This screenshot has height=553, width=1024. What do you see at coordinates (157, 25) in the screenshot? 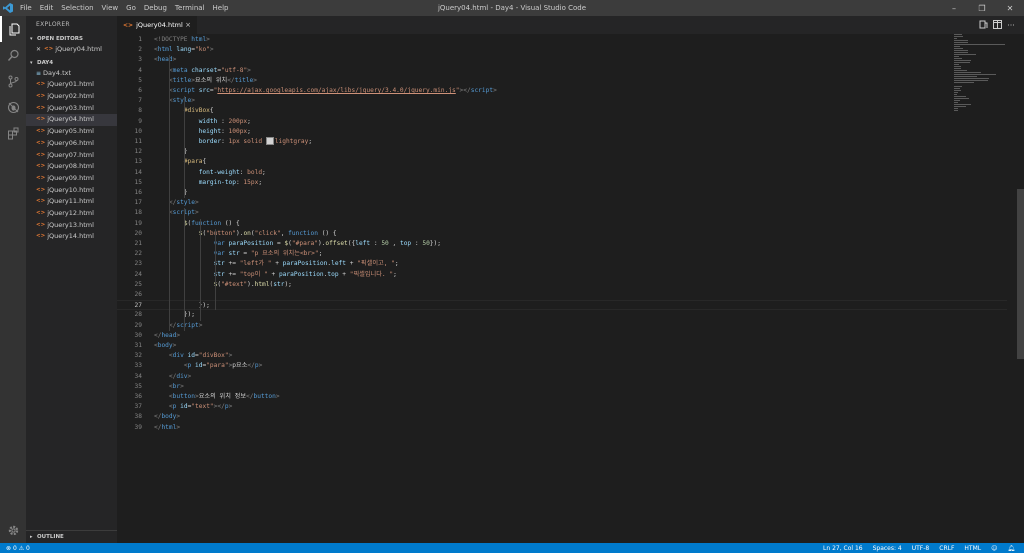
I see `tab-jquery04: <> jQuery04.html ×` at bounding box center [157, 25].